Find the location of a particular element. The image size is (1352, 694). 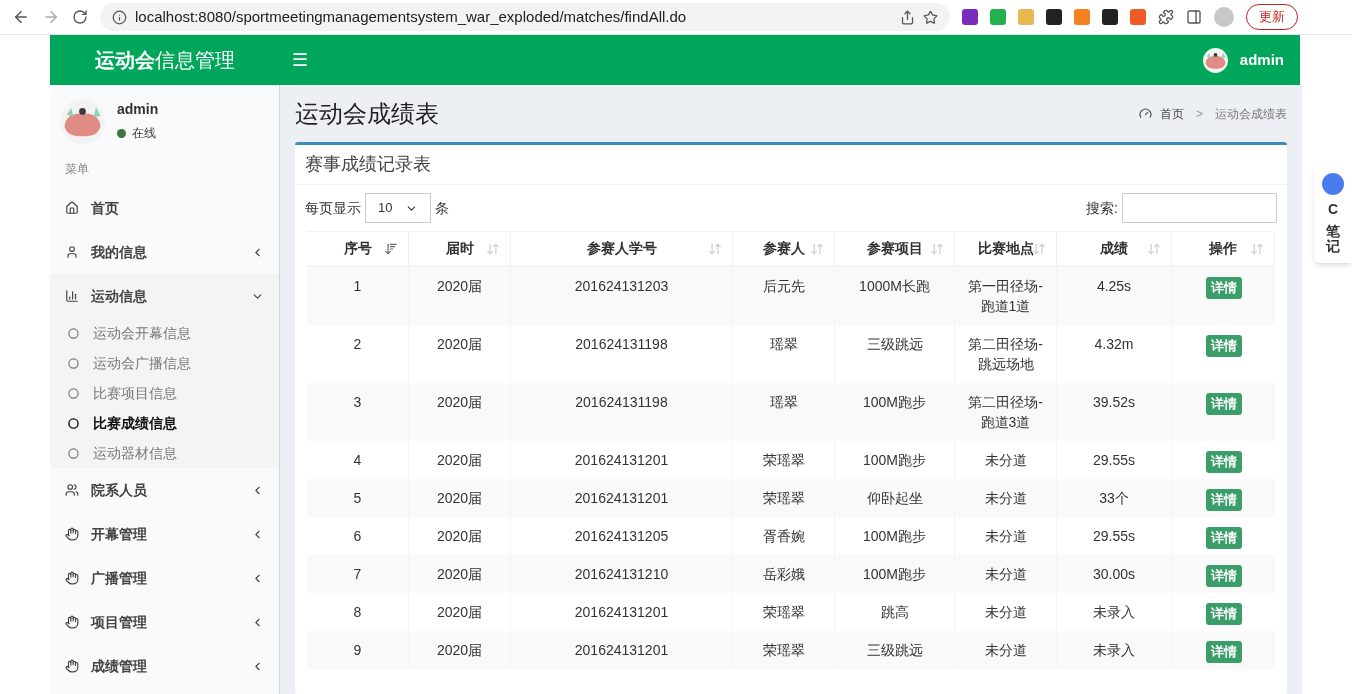

address-bar: localhost:8080/sportmeetingmanagementsystem_war_exploded/matches/findAll.do is located at coordinates (525, 17).